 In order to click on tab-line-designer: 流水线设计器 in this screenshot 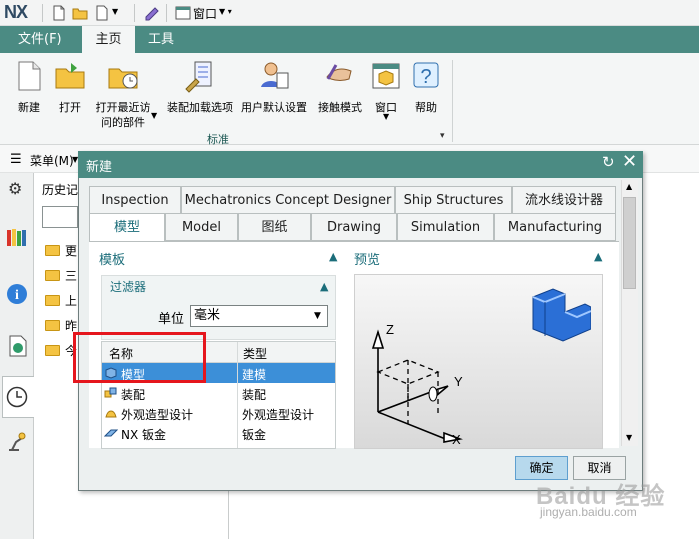, I will do `click(564, 200)`.